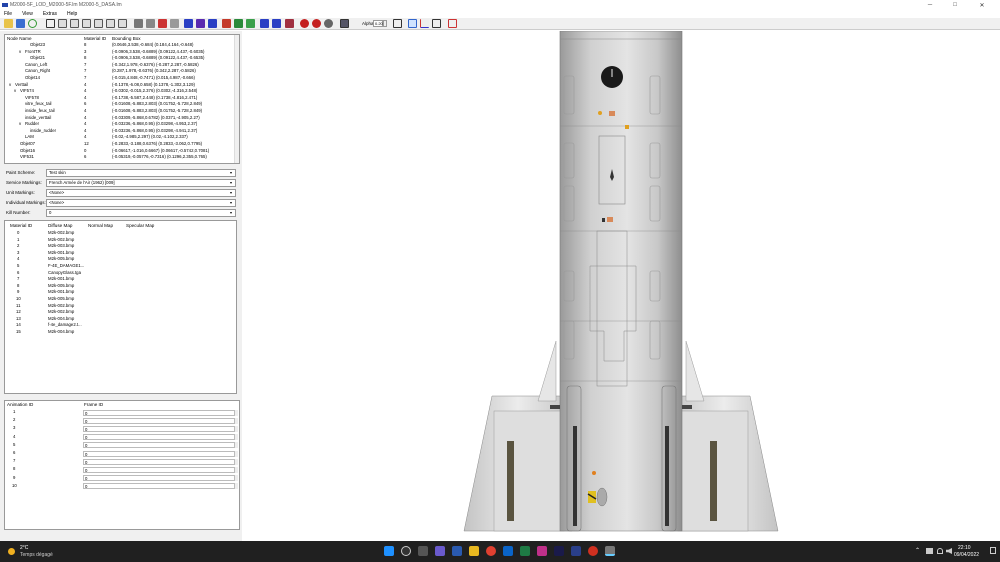  I want to click on chrome-icon, so click(491, 551).